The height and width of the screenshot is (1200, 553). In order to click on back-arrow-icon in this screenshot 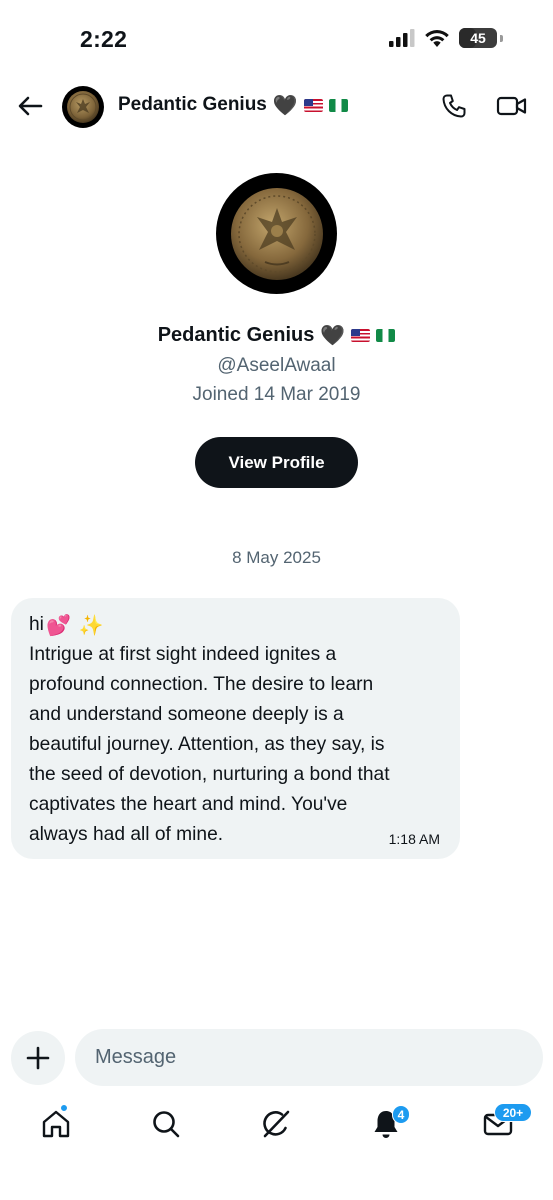, I will do `click(30, 106)`.